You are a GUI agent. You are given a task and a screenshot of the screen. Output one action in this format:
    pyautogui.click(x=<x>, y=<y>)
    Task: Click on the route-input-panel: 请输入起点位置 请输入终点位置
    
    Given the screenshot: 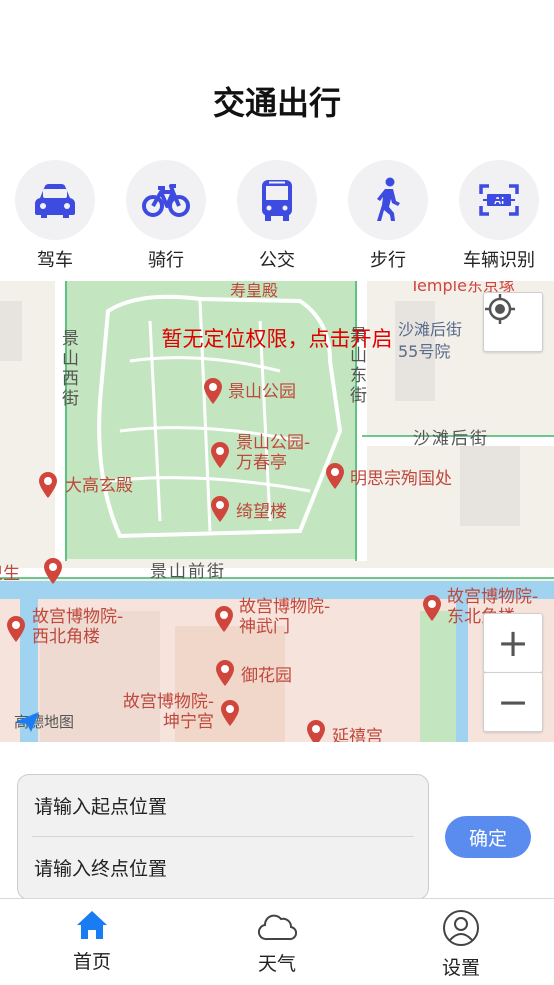 What is the action you would take?
    pyautogui.click(x=223, y=837)
    